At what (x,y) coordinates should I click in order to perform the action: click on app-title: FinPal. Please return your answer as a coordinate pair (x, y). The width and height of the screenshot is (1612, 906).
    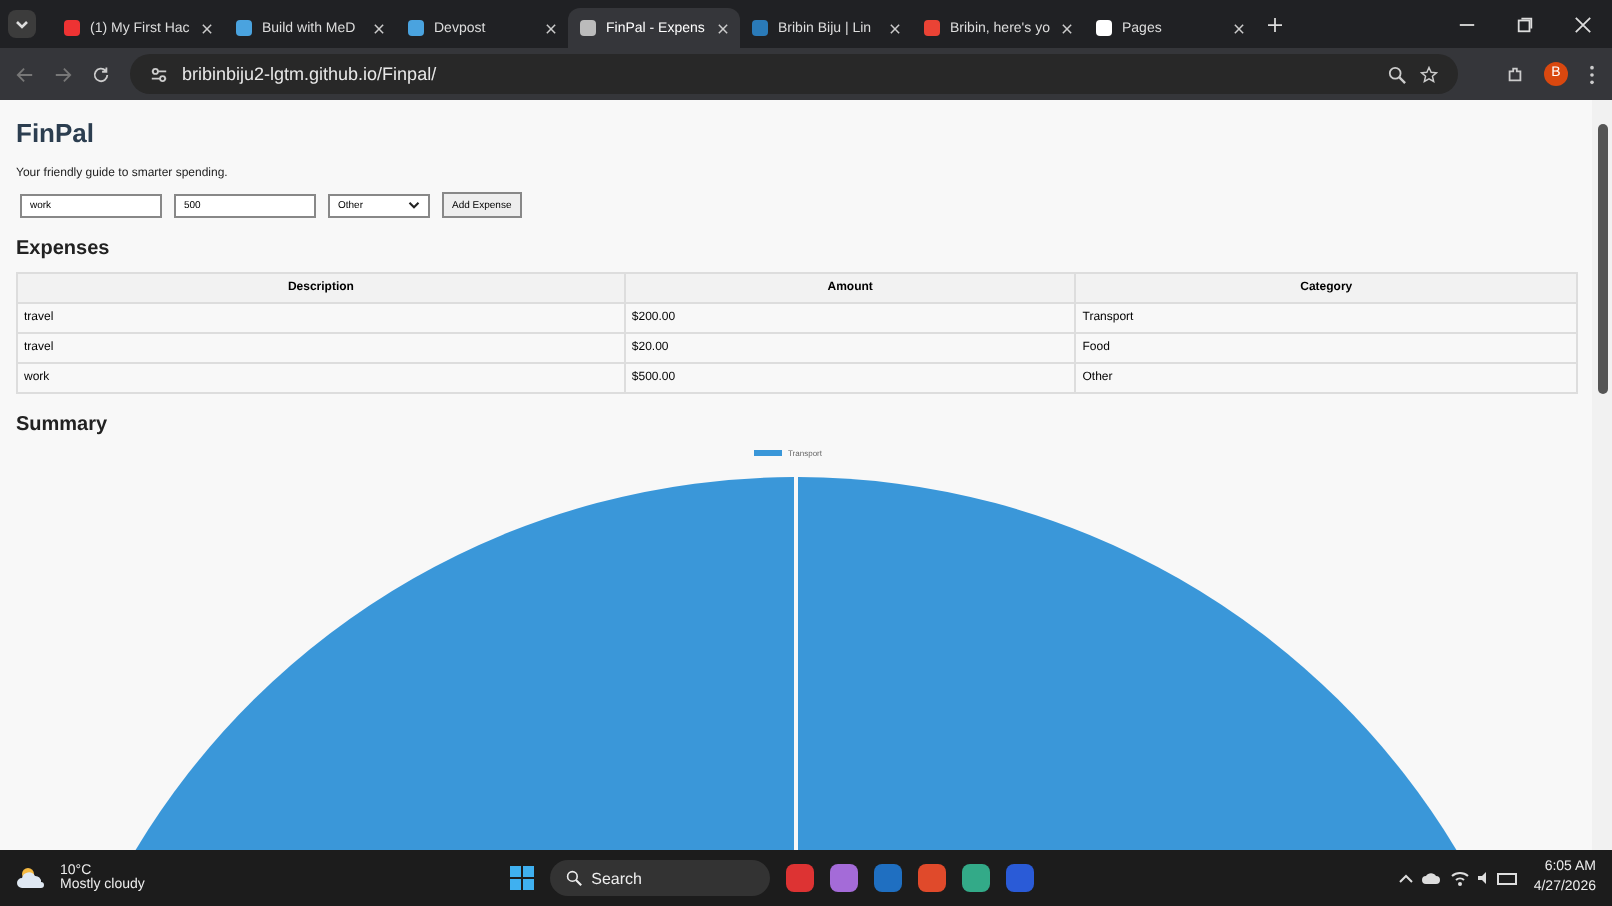
    Looking at the image, I should click on (56, 133).